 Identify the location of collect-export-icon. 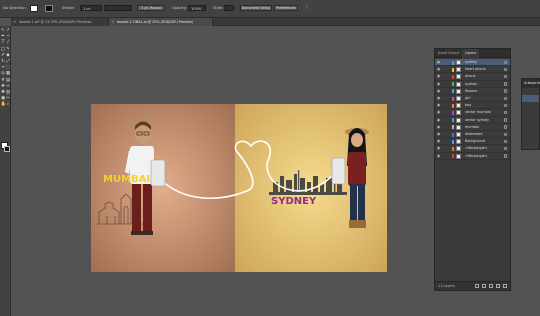
(477, 286).